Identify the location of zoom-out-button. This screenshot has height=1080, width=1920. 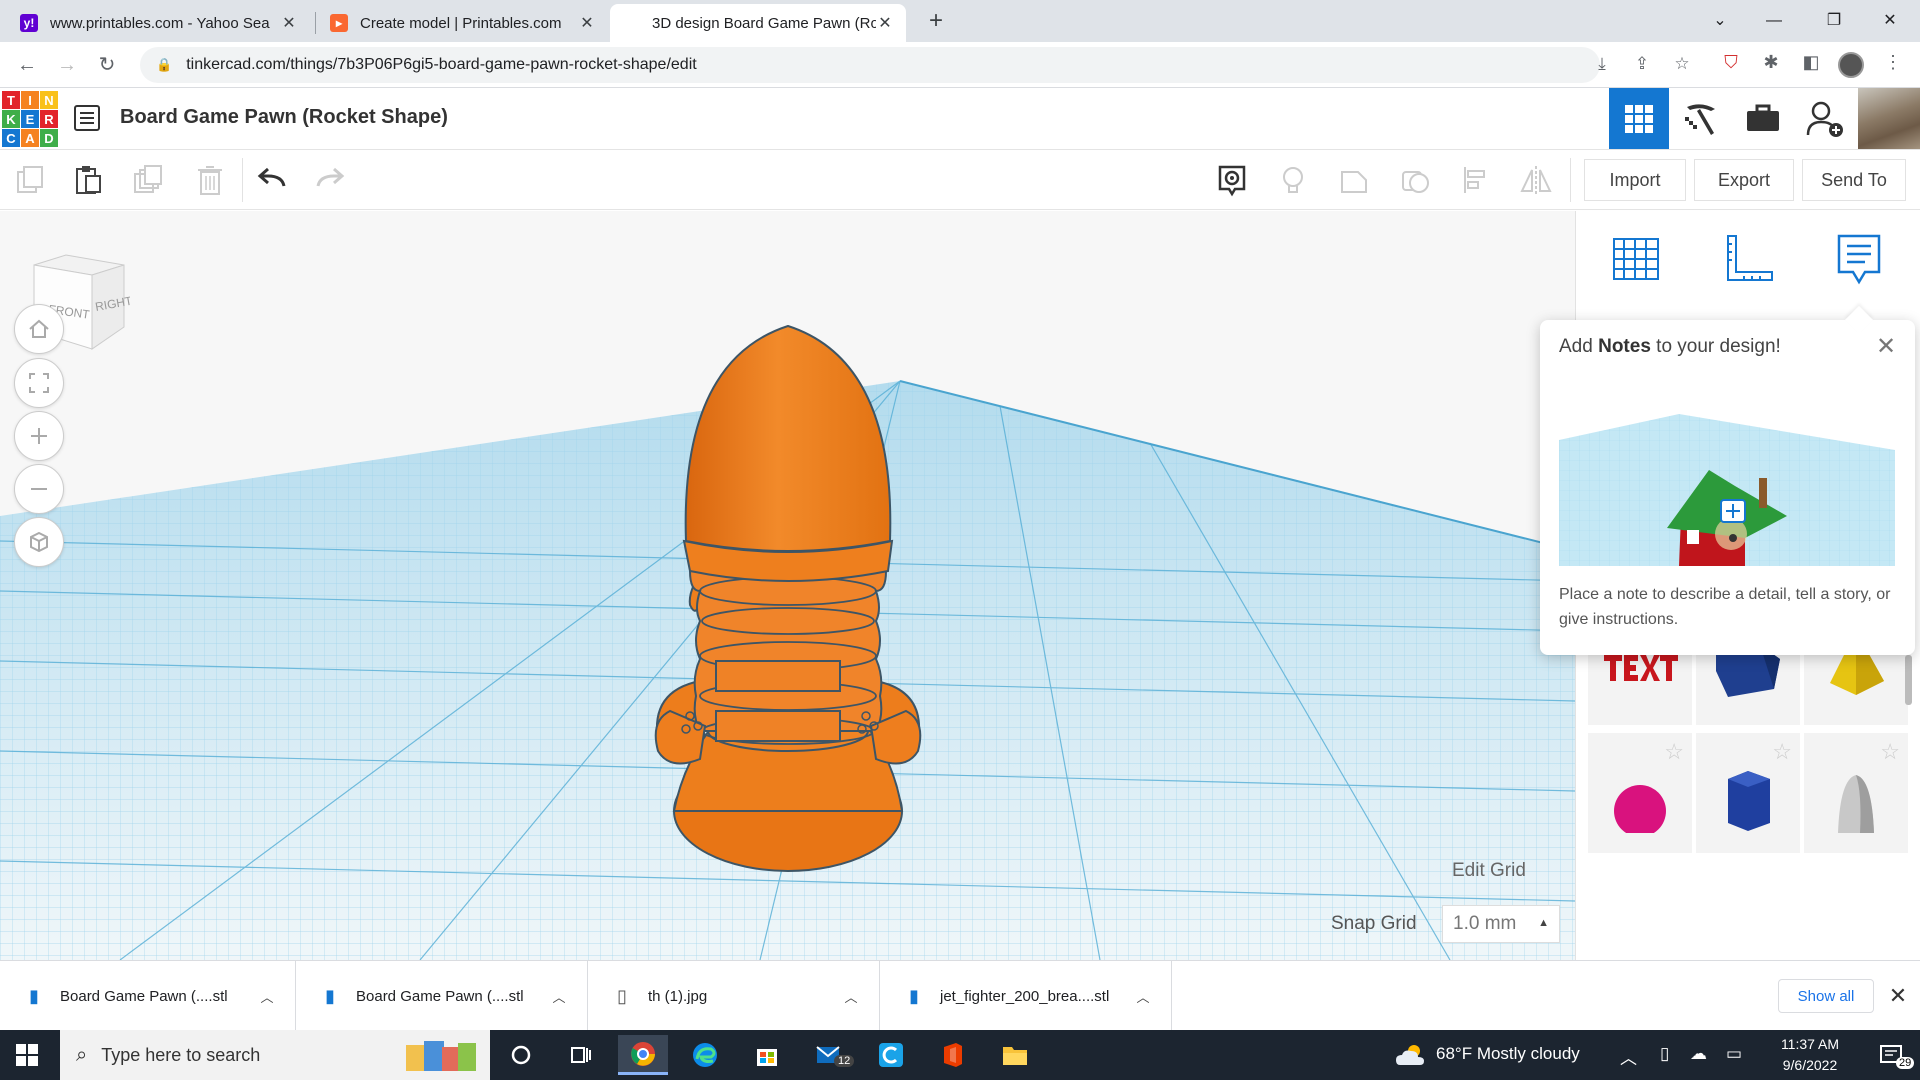
(39, 489).